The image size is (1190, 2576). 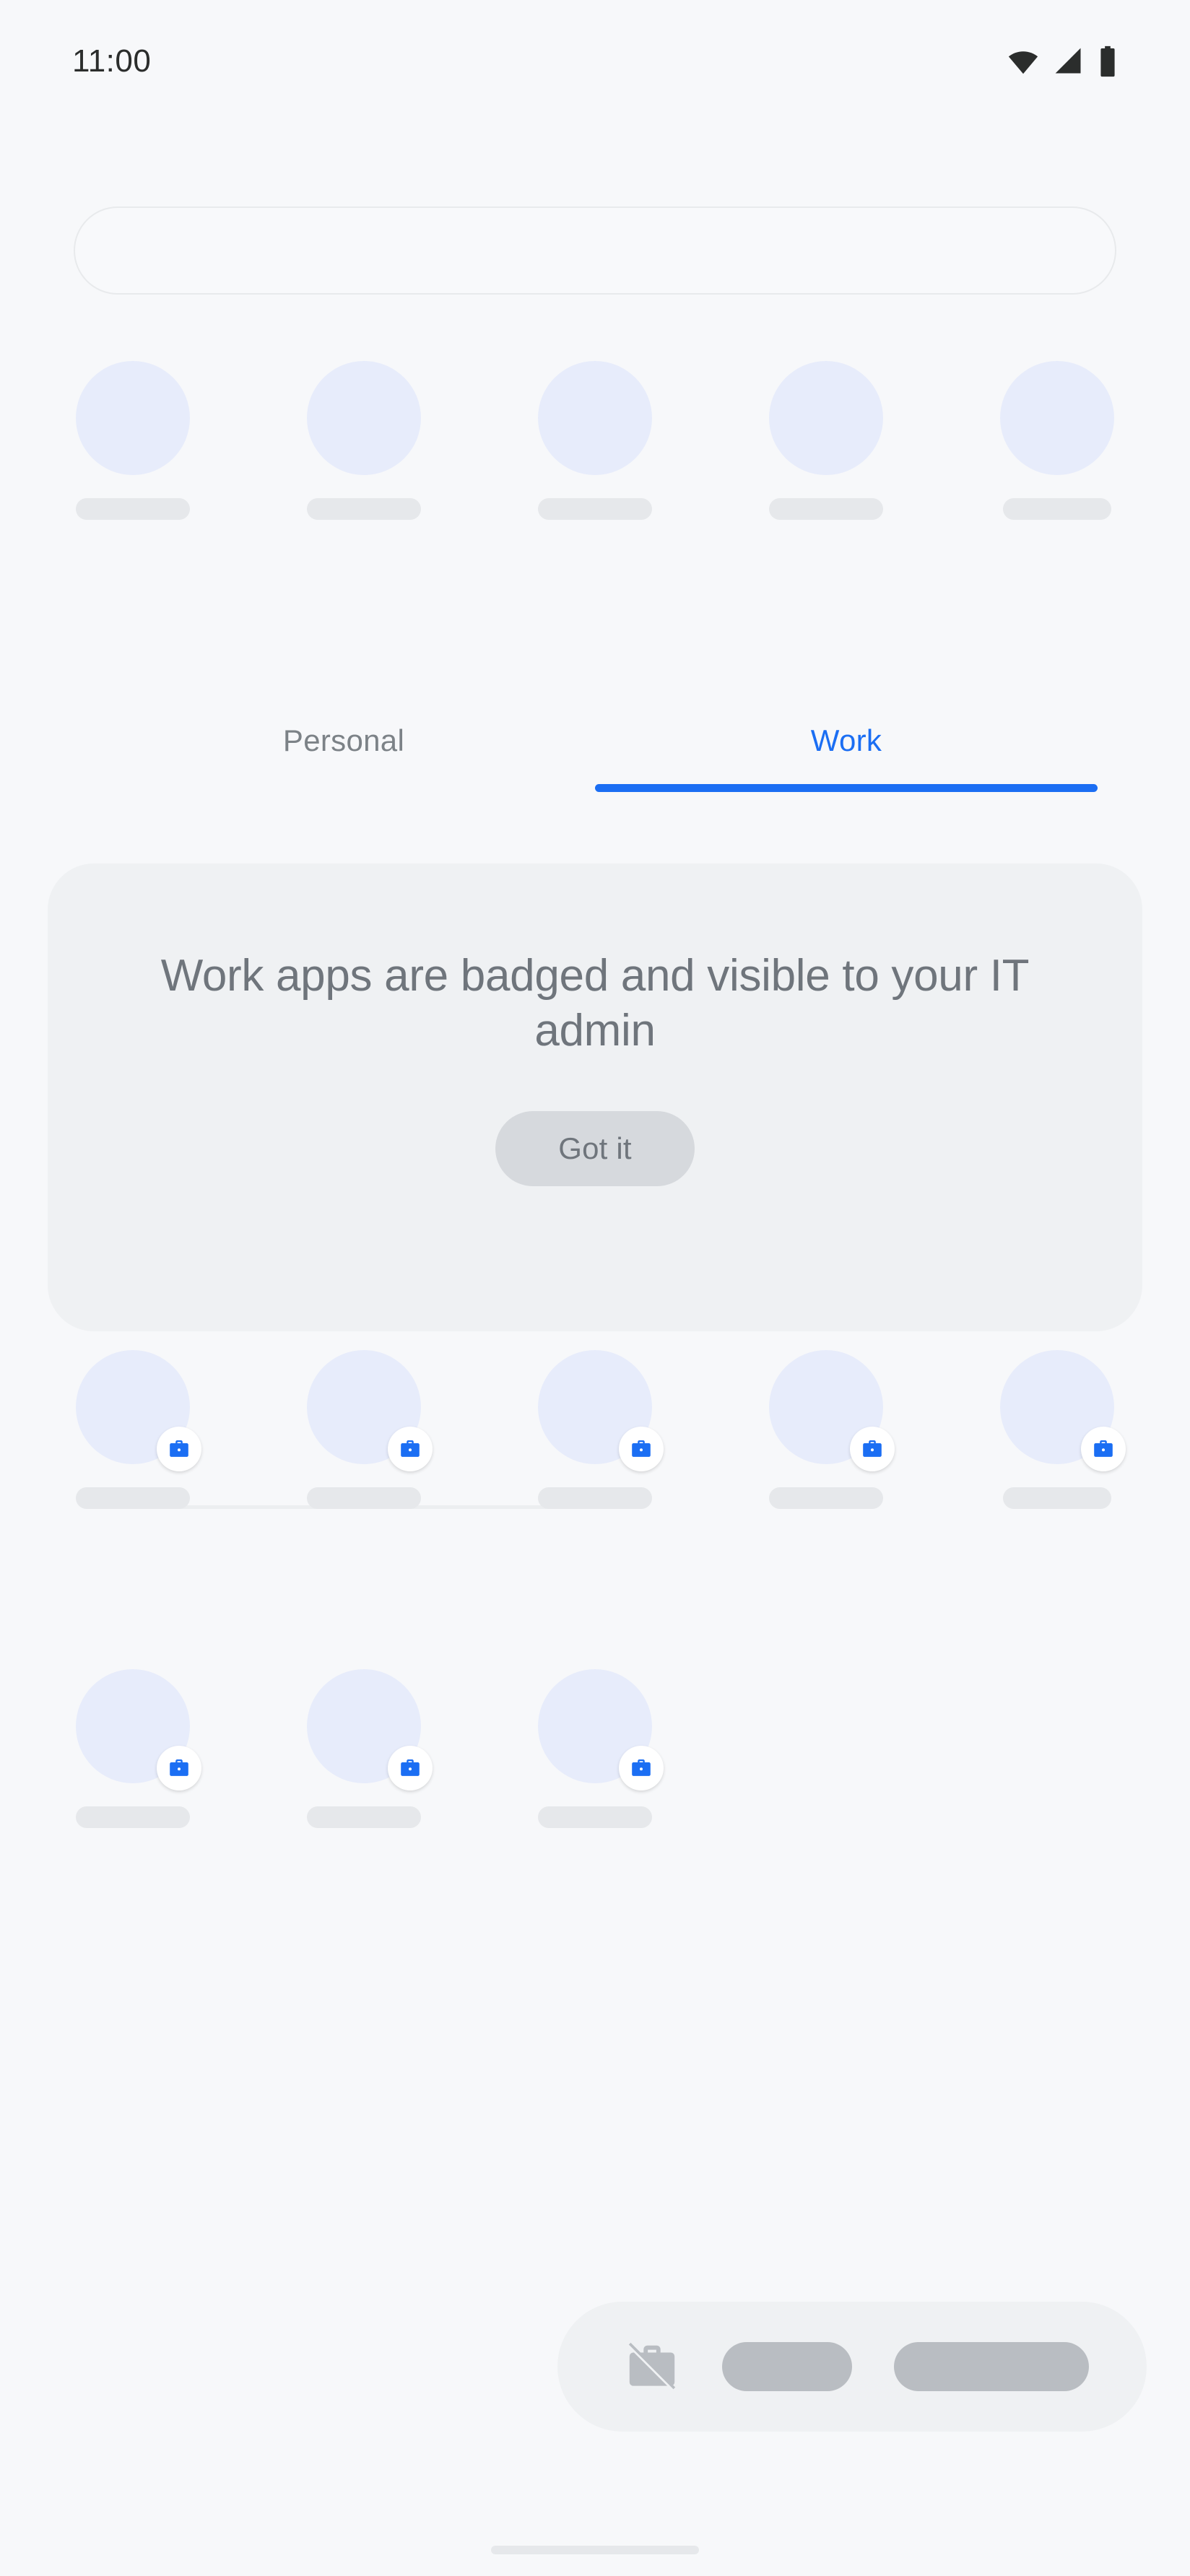 What do you see at coordinates (652, 2366) in the screenshot?
I see `work-off-icon` at bounding box center [652, 2366].